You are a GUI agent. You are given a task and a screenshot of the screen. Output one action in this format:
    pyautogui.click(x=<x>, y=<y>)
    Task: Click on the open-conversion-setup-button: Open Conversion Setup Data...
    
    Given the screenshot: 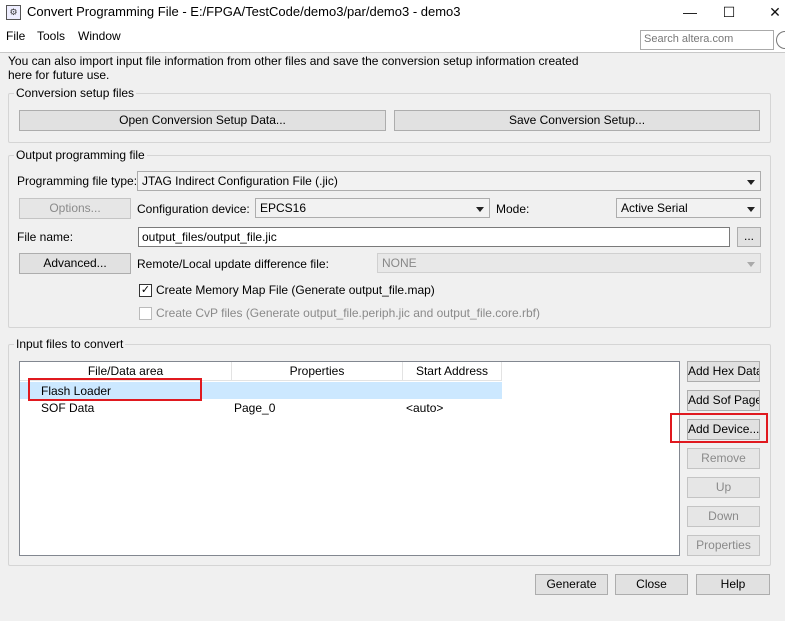 What is the action you would take?
    pyautogui.click(x=202, y=120)
    